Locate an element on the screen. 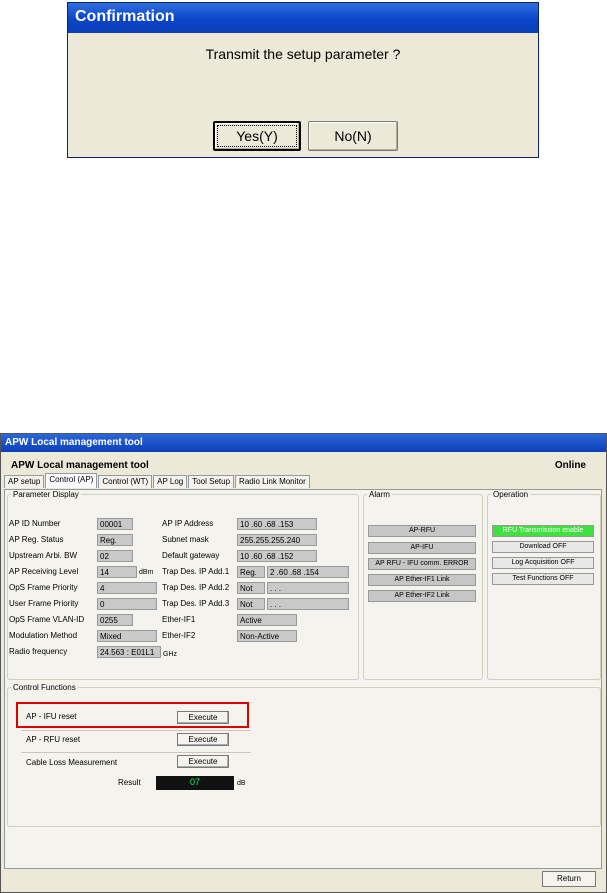  alarm-indicator: AP-RFU is located at coordinates (422, 531).